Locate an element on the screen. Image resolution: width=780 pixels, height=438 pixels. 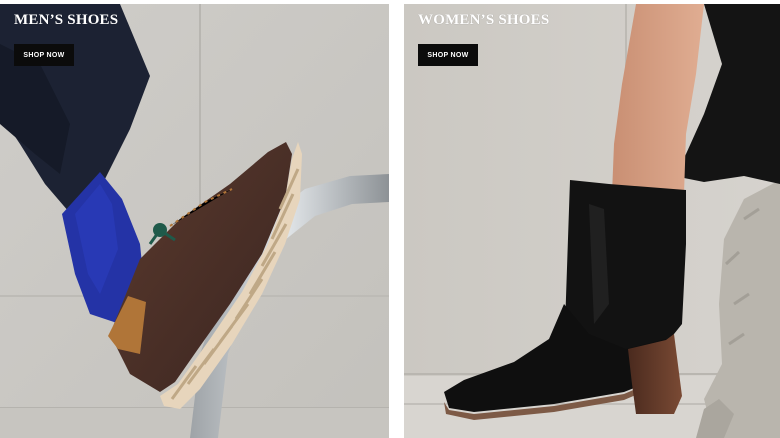
mens-shoes-title: MEN’S SHOES is located at coordinates (66, 20).